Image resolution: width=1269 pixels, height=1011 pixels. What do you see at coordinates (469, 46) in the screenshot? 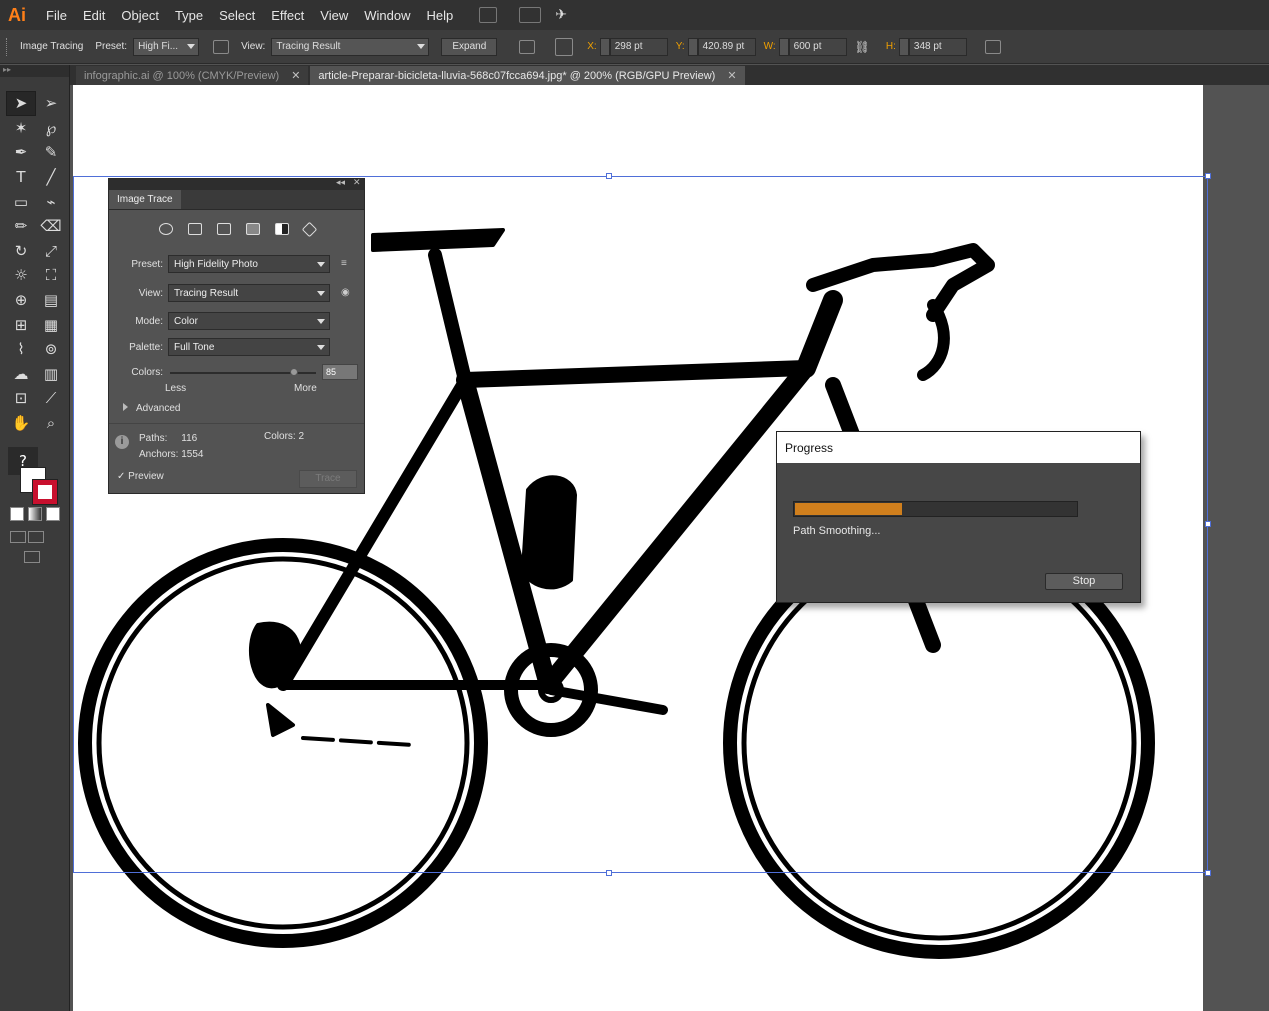
I see `expand-button: Expand` at bounding box center [469, 46].